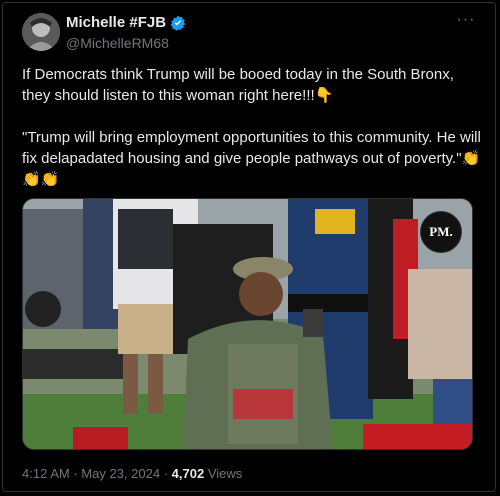 The width and height of the screenshot is (500, 496). Describe the element at coordinates (46, 473) in the screenshot. I see `tweet-time: 4:12 AM` at that location.